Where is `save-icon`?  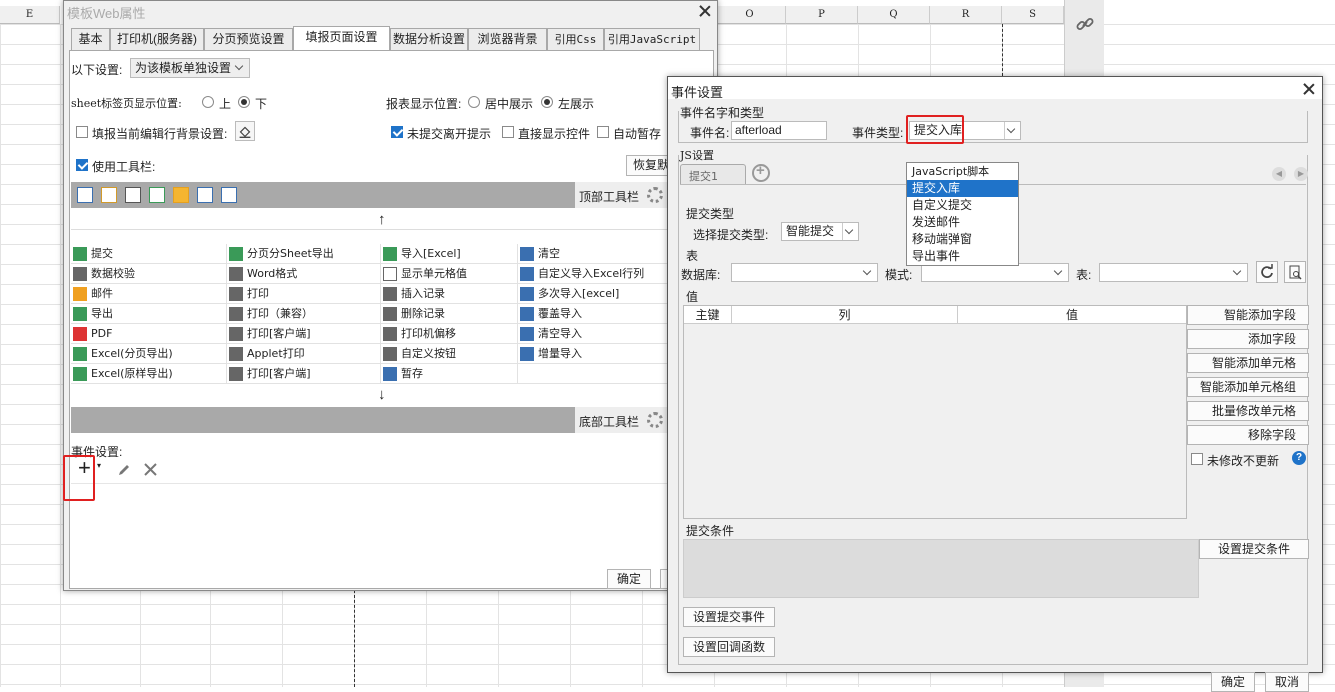
save-icon is located at coordinates (85, 195).